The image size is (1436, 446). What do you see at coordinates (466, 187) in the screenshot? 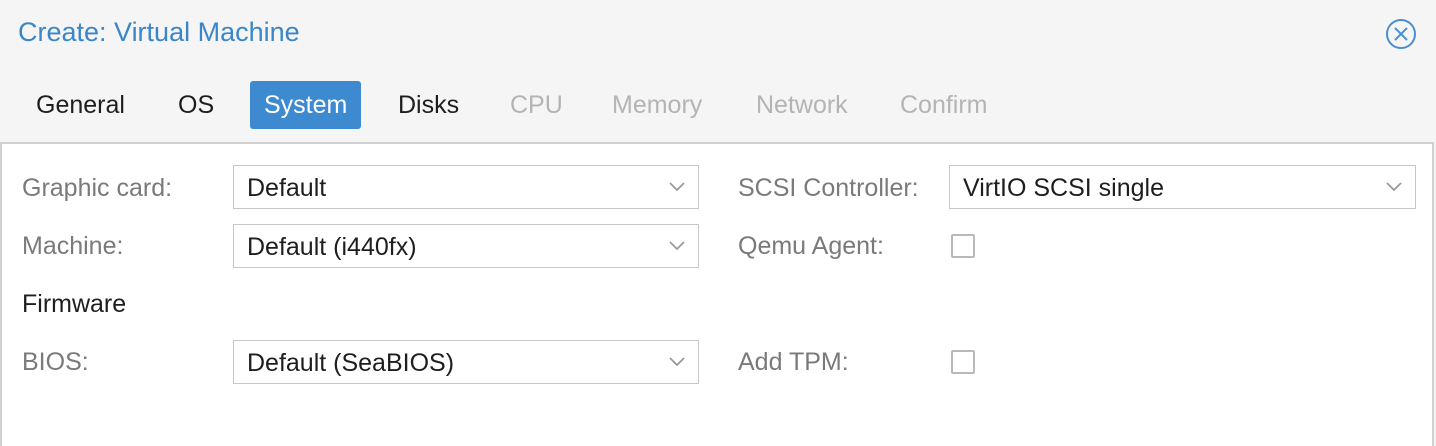
I see `graphic-card-select: Default` at bounding box center [466, 187].